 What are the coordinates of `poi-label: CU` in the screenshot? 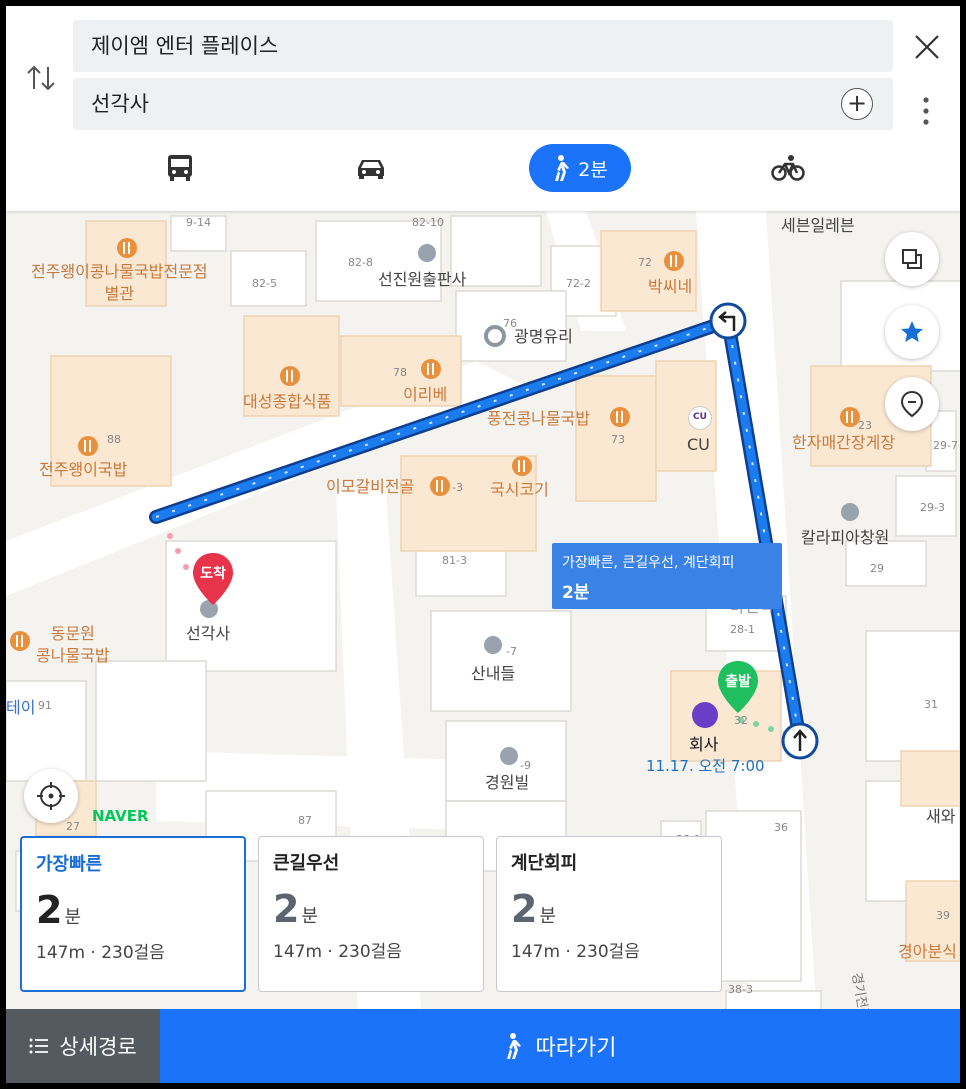 It's located at (698, 445).